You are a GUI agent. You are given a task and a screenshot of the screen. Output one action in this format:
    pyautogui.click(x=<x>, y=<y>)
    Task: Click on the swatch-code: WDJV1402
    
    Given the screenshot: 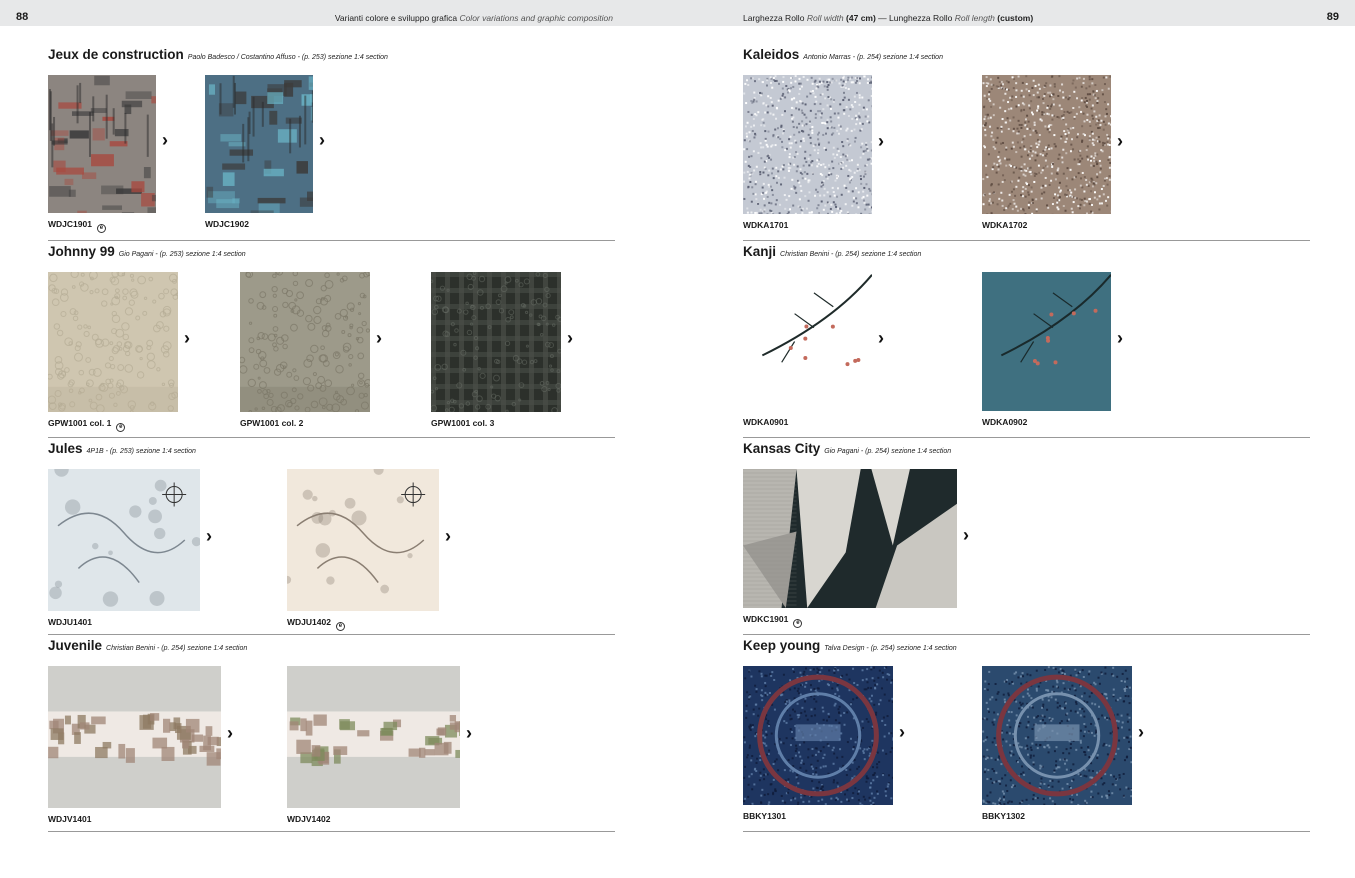 What is the action you would take?
    pyautogui.click(x=309, y=819)
    